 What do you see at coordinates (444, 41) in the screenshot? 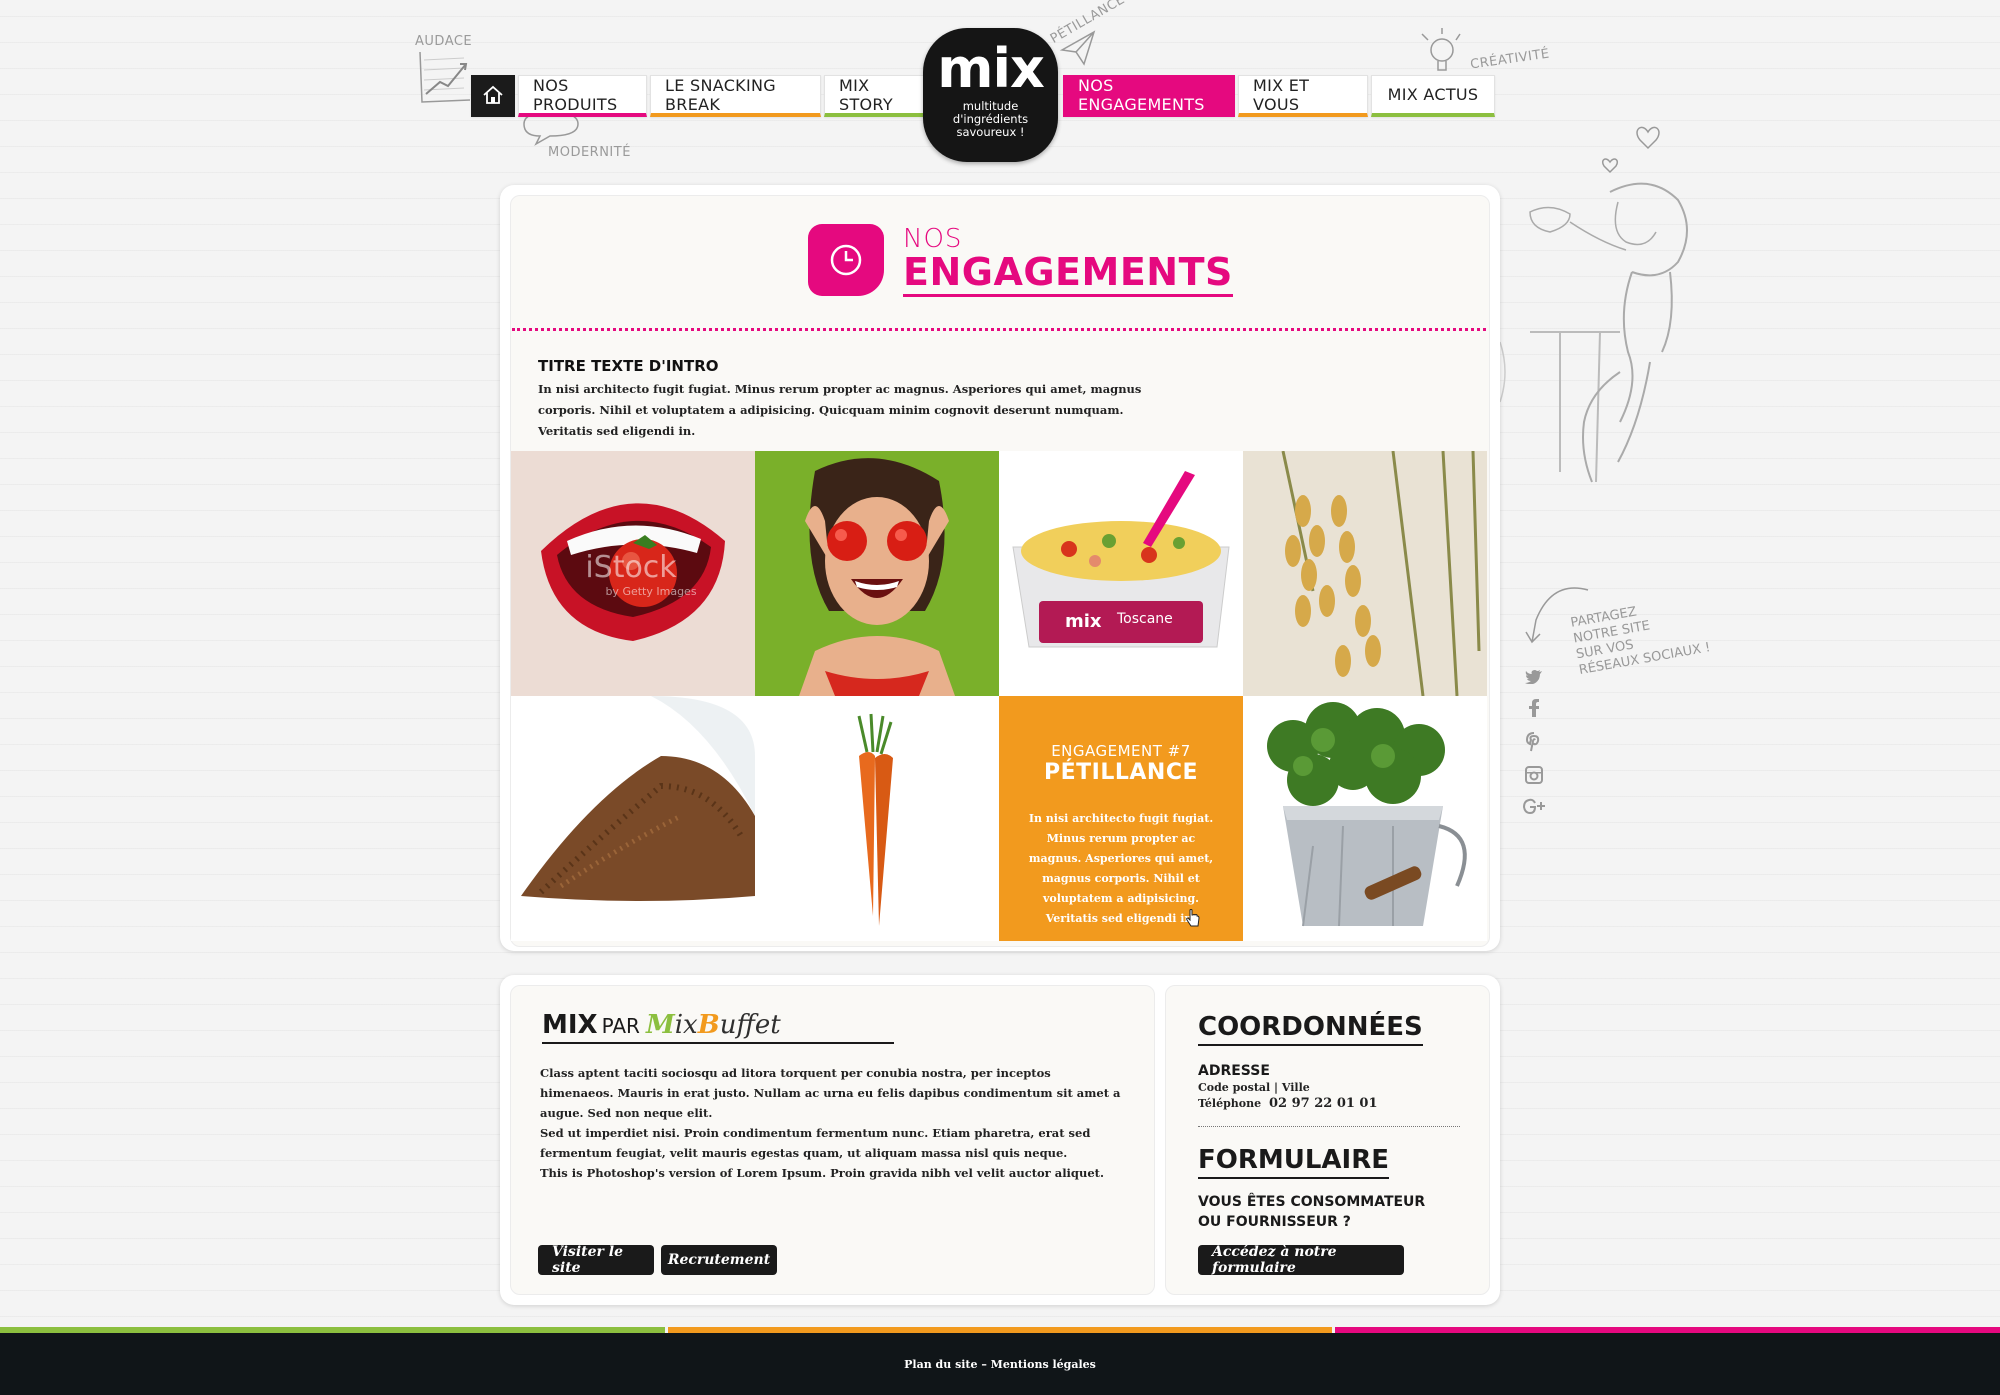
I see `doodle-audace: AUDACE` at bounding box center [444, 41].